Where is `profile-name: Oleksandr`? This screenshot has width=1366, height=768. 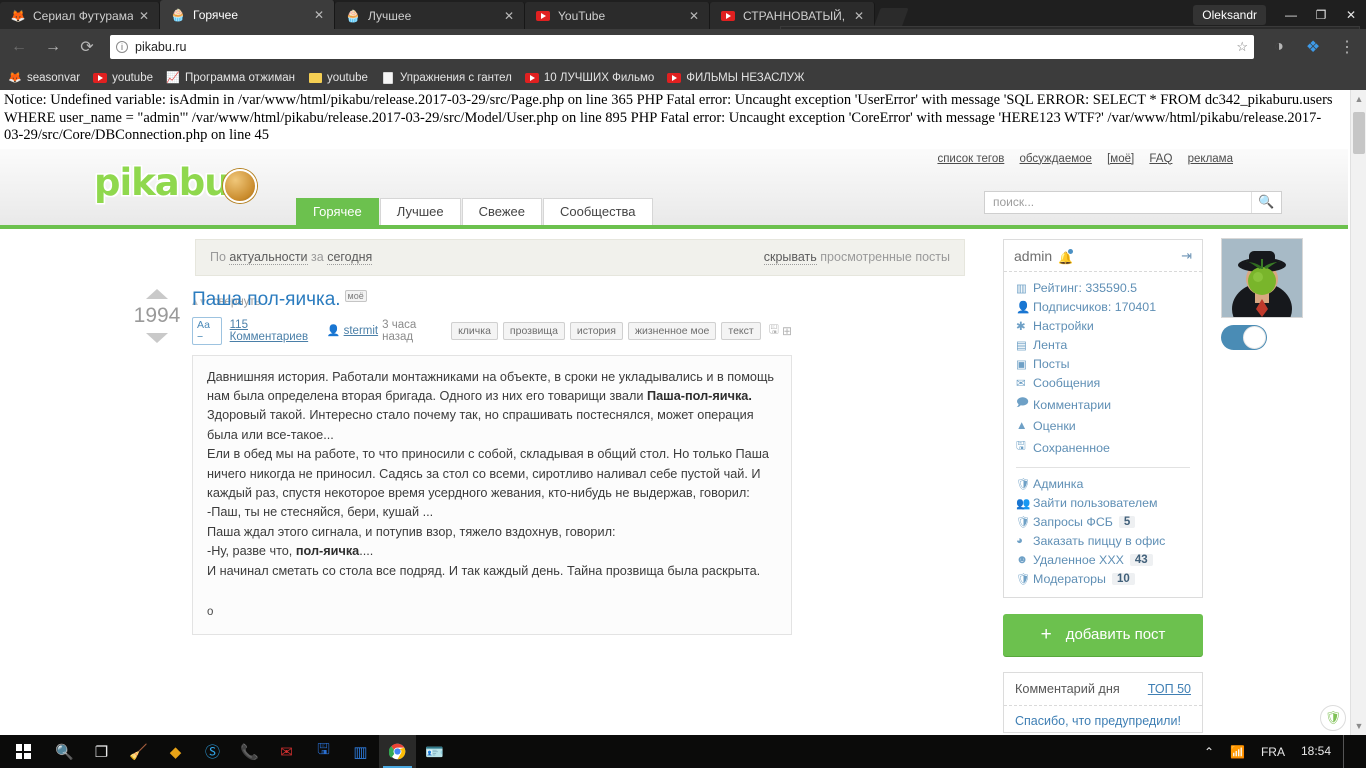 profile-name: Oleksandr is located at coordinates (1229, 14).